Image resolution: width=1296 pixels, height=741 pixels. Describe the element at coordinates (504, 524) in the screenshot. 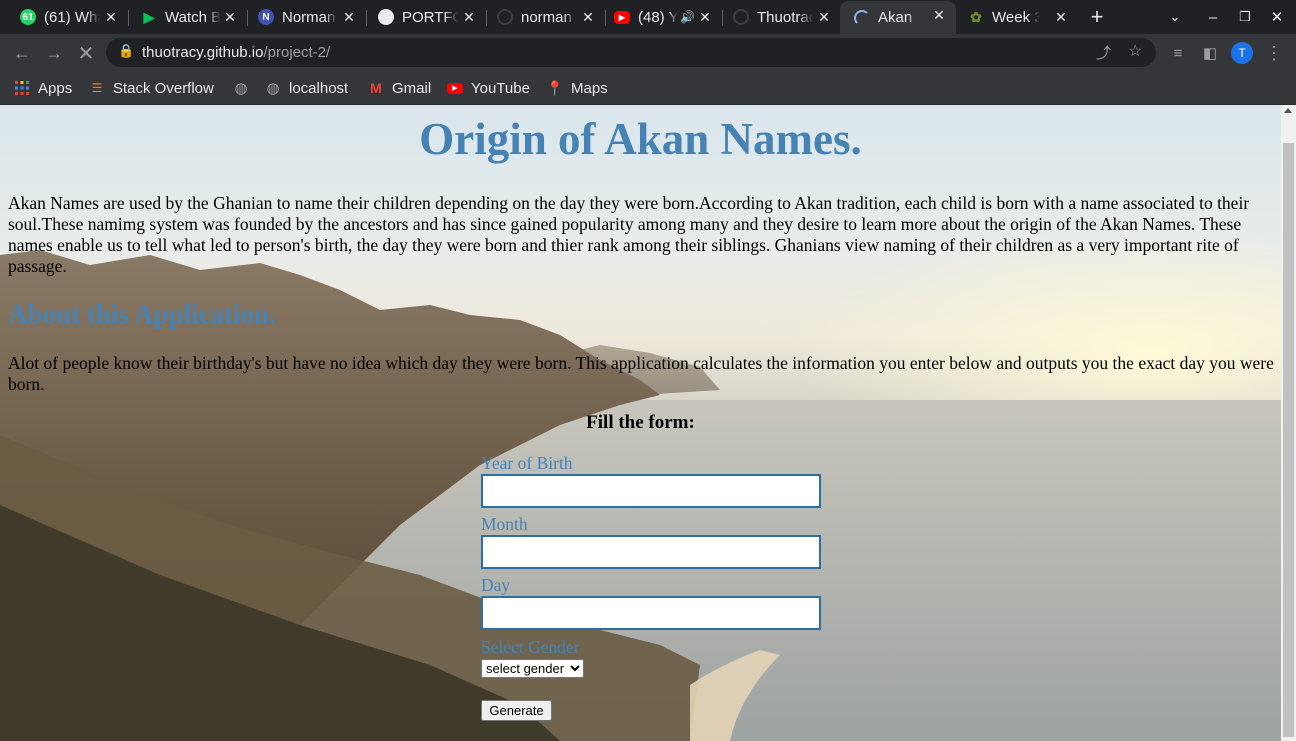

I see `month-label: Month` at that location.